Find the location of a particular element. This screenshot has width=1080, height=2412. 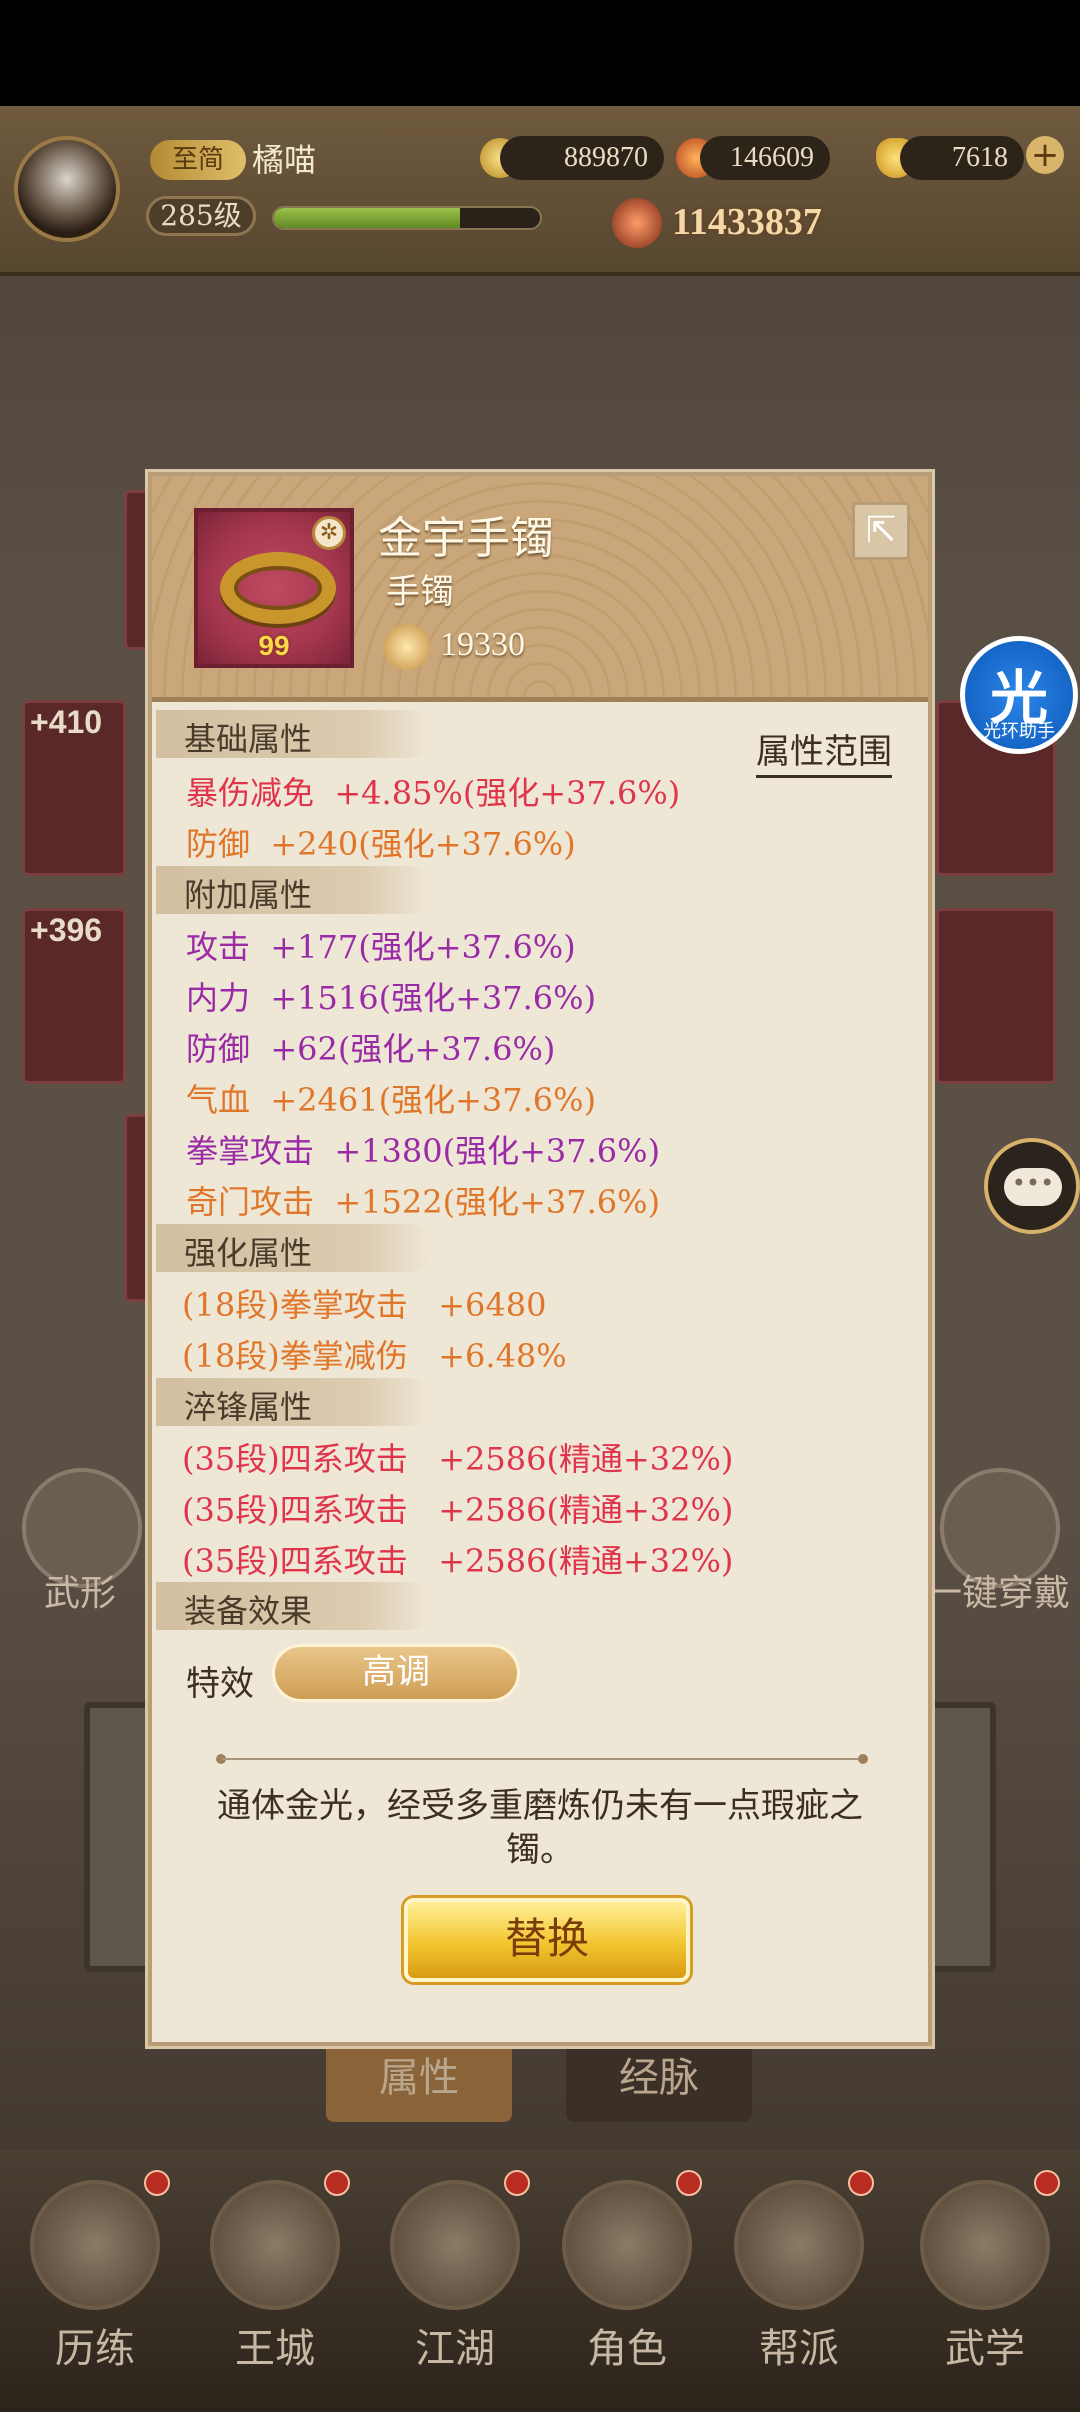

guild-icon is located at coordinates (799, 2245).